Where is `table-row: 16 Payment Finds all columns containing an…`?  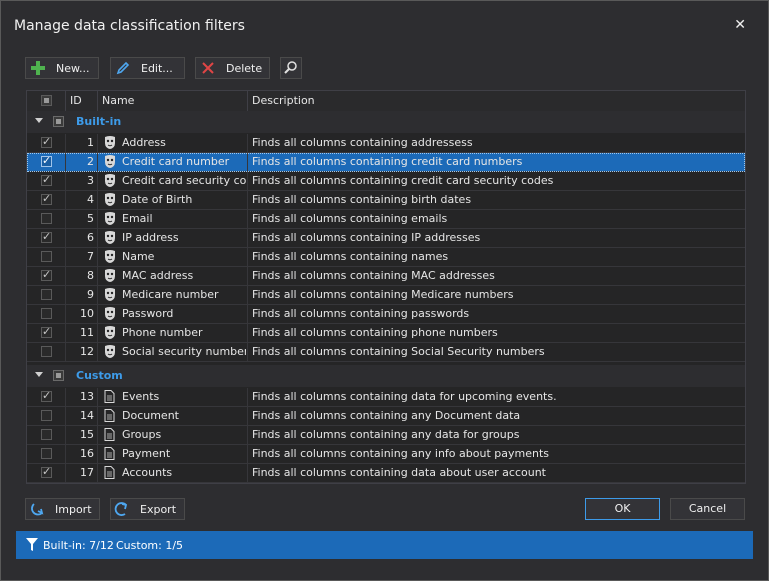 table-row: 16 Payment Finds all columns containing an… is located at coordinates (386, 454).